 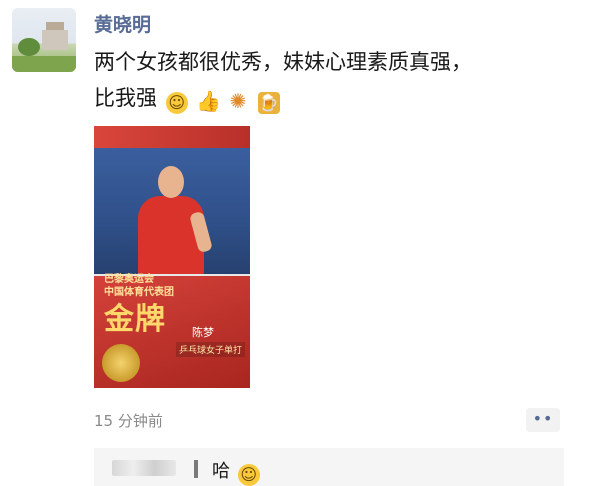 What do you see at coordinates (268, 103) in the screenshot?
I see `beer-emoji-icon: 🍺` at bounding box center [268, 103].